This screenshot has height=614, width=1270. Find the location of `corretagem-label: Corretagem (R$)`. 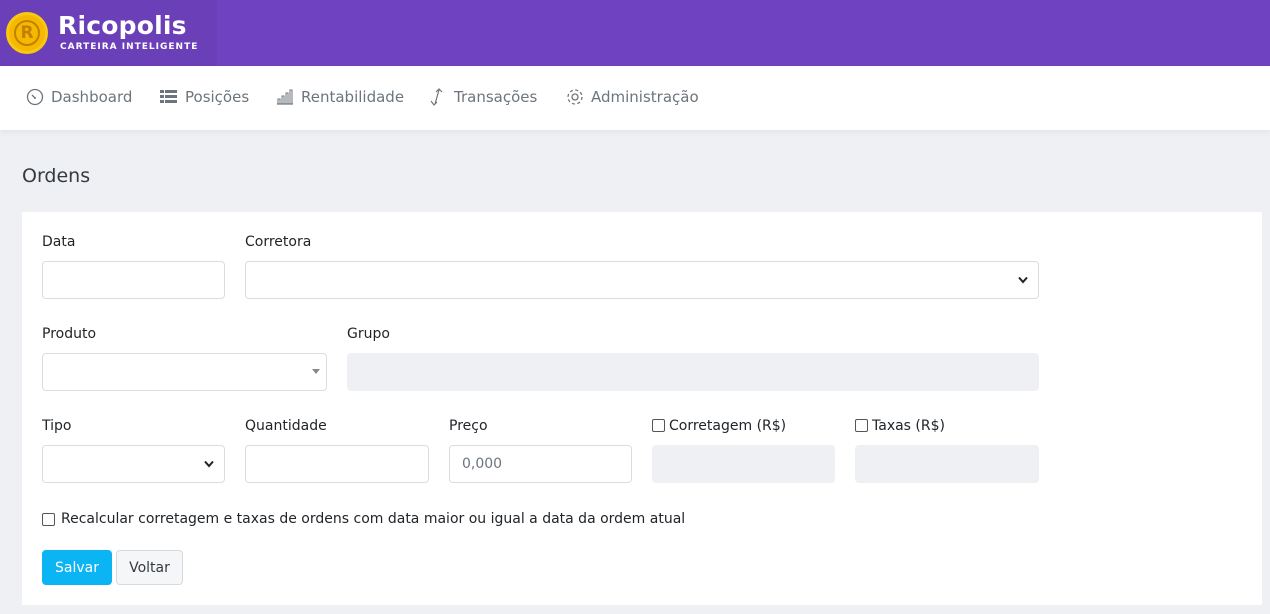

corretagem-label: Corretagem (R$) is located at coordinates (728, 426).